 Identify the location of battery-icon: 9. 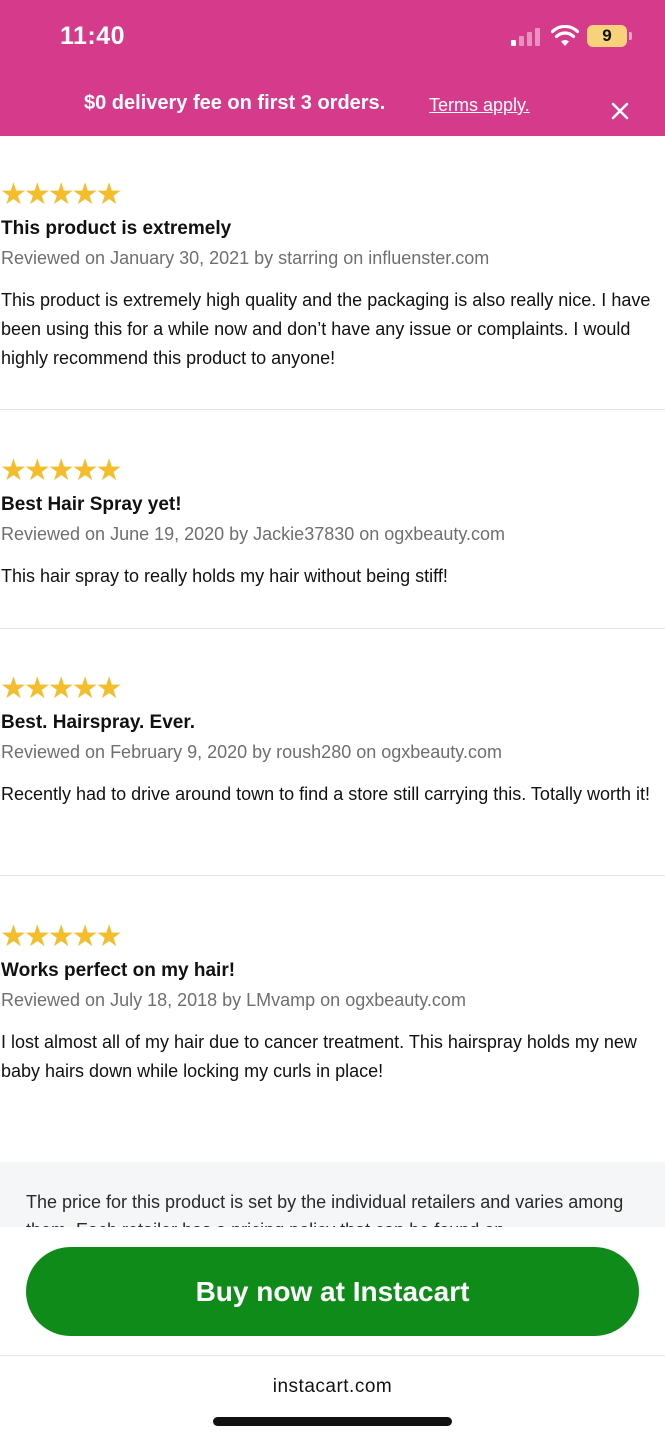
(609, 36).